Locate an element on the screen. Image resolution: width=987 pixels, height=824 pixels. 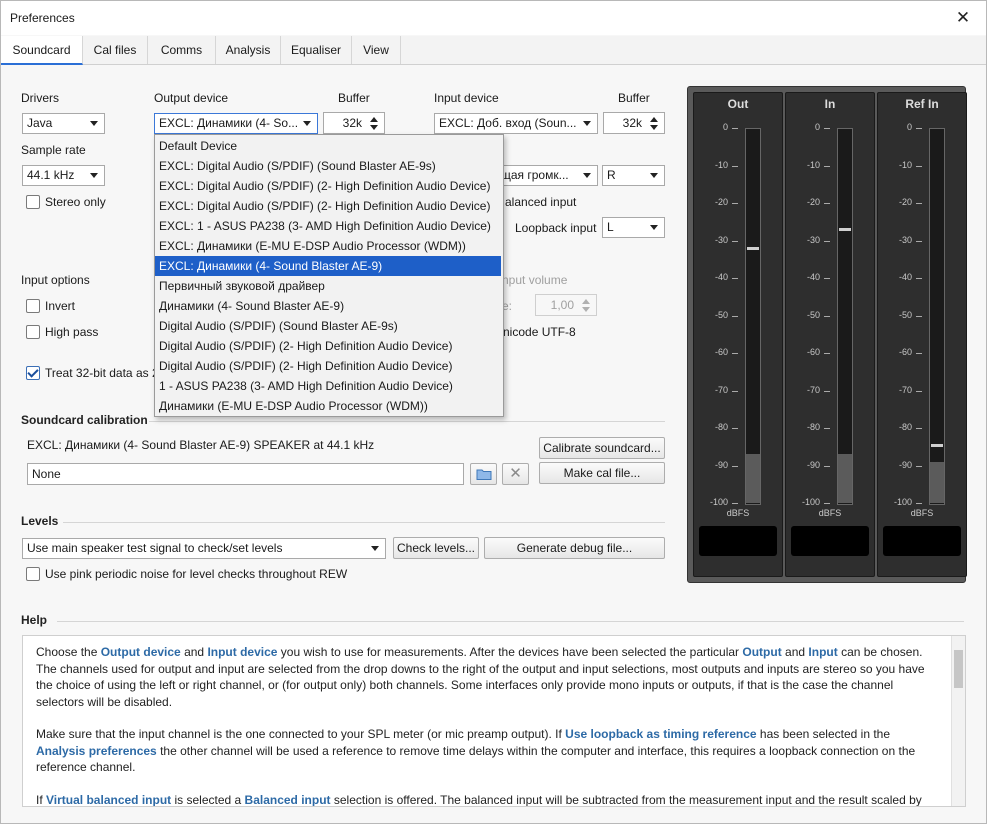
input-volume-value: 1,00 is located at coordinates (562, 305).